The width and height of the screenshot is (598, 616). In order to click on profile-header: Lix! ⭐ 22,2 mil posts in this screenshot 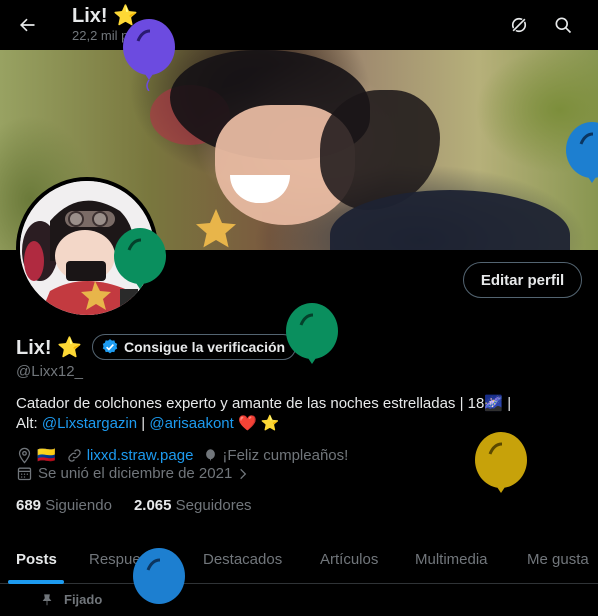, I will do `click(299, 25)`.